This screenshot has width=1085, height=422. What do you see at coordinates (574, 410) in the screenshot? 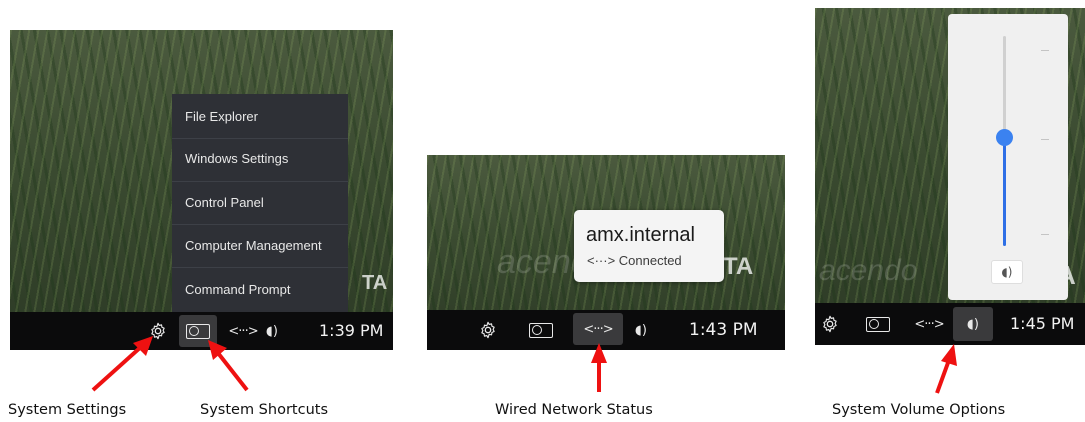
I see `caption-wired-network-status: Wired Network Status` at bounding box center [574, 410].